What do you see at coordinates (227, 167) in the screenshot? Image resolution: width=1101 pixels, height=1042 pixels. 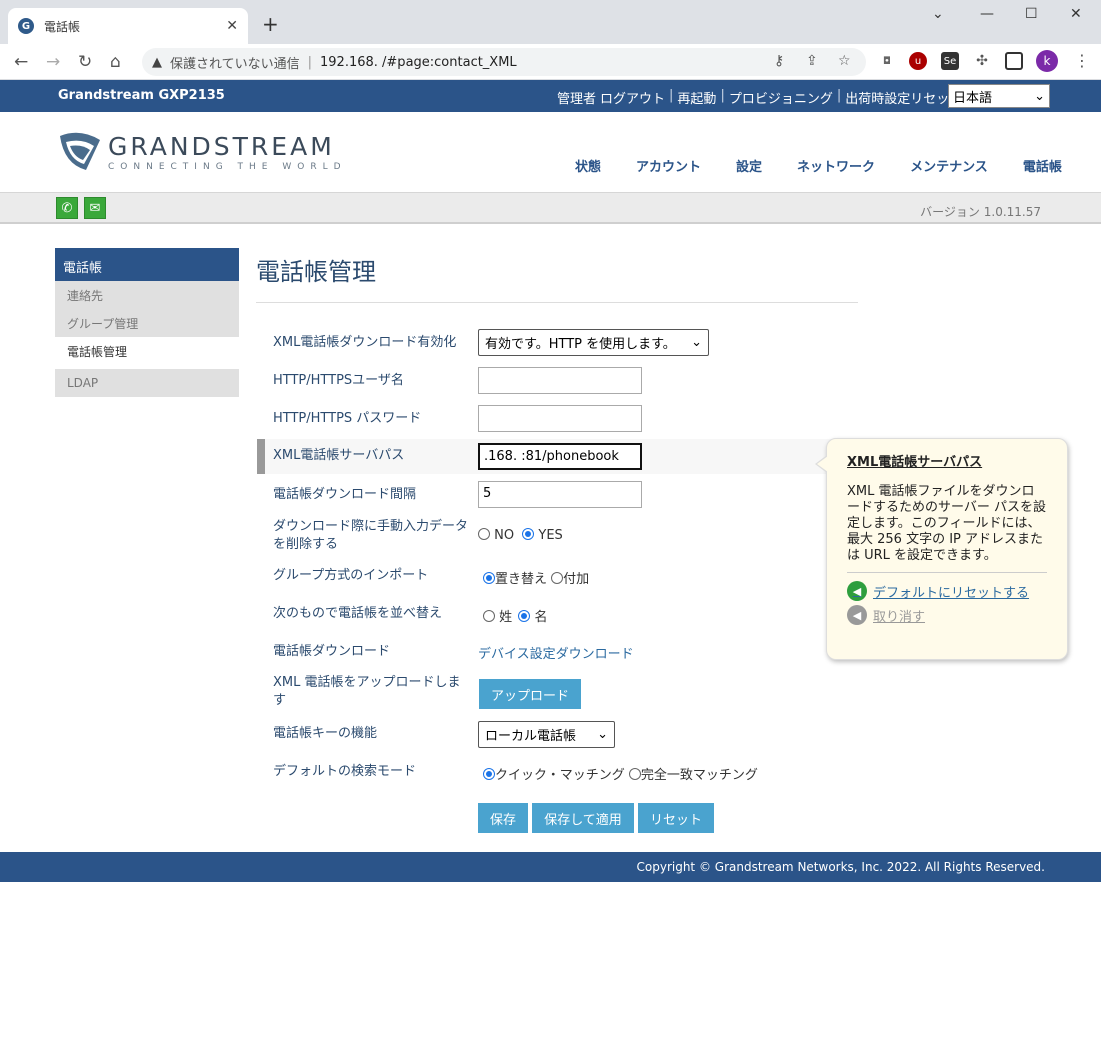 I see `logo-tagline: CONNECTING THE WORLD` at bounding box center [227, 167].